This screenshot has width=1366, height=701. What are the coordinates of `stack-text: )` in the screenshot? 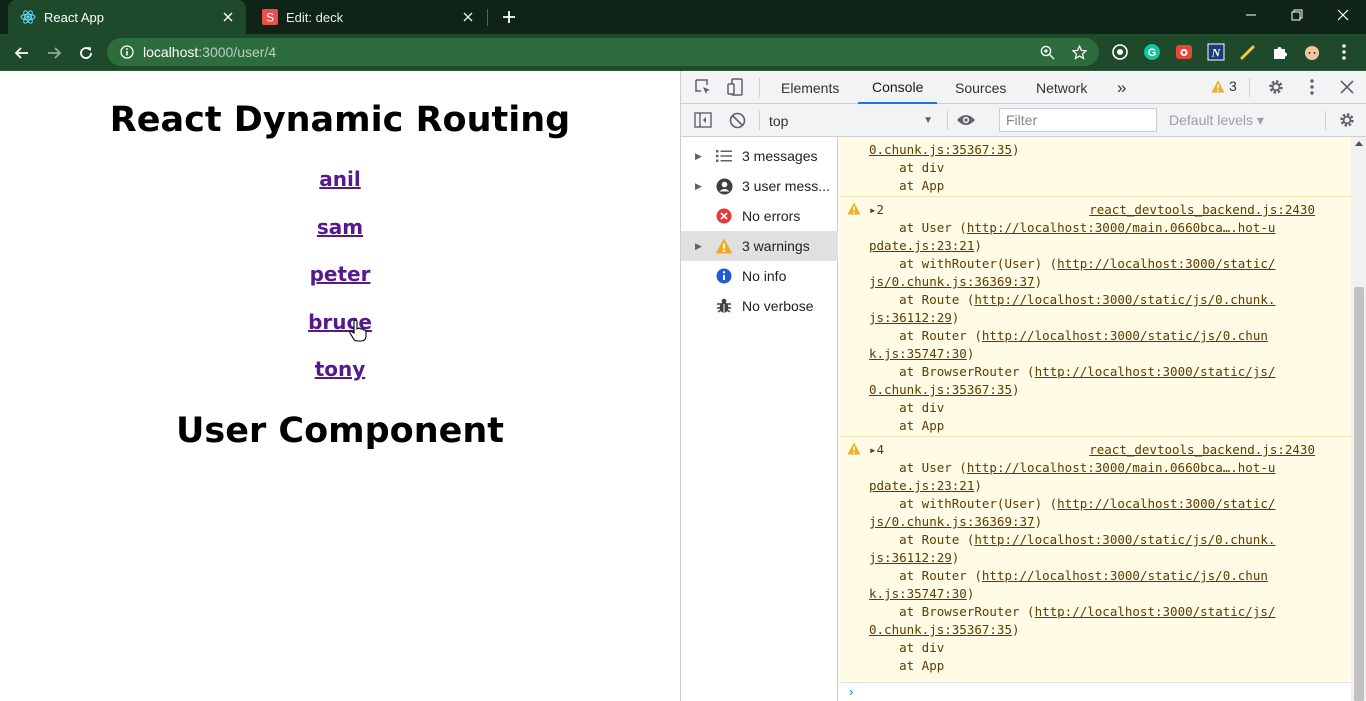 It's located at (1016, 629).